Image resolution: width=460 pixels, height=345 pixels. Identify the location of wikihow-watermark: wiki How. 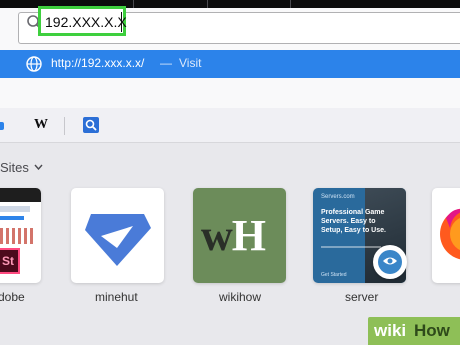
(414, 331).